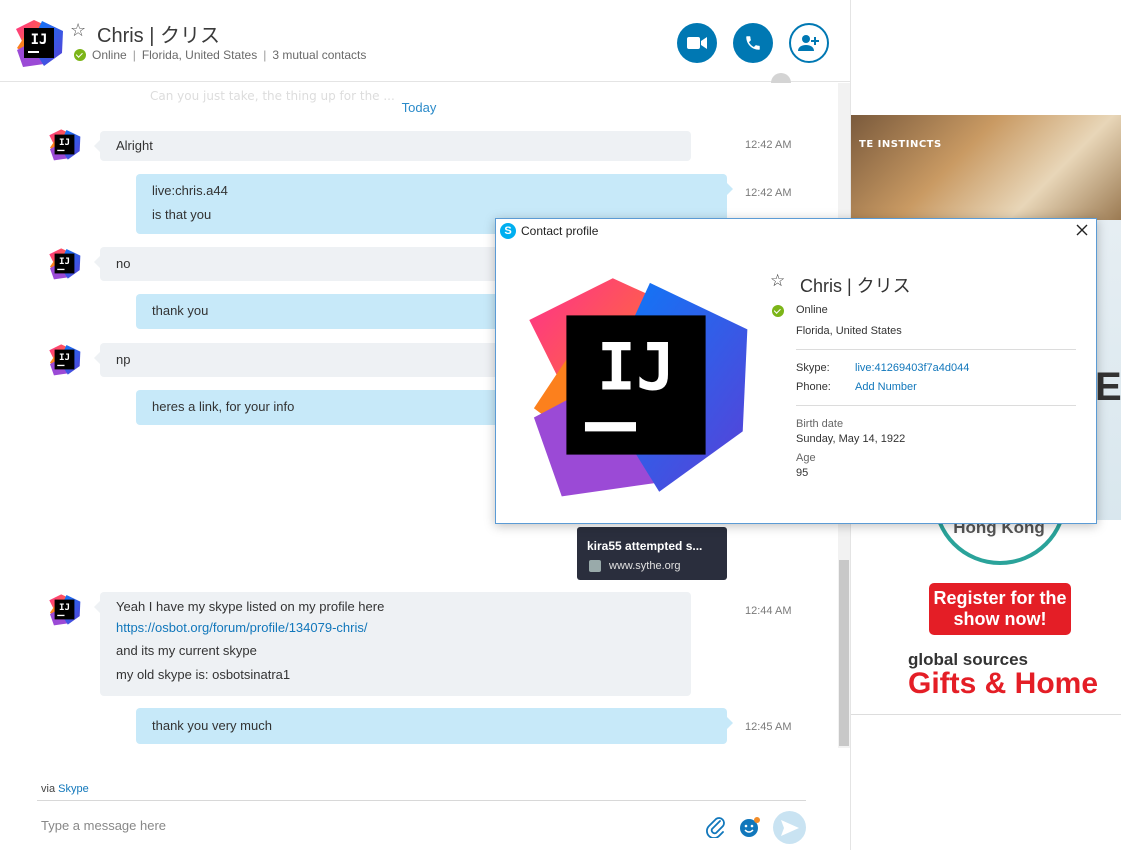 Image resolution: width=1121 pixels, height=850 pixels. What do you see at coordinates (802, 473) in the screenshot?
I see `age-value: 95` at bounding box center [802, 473].